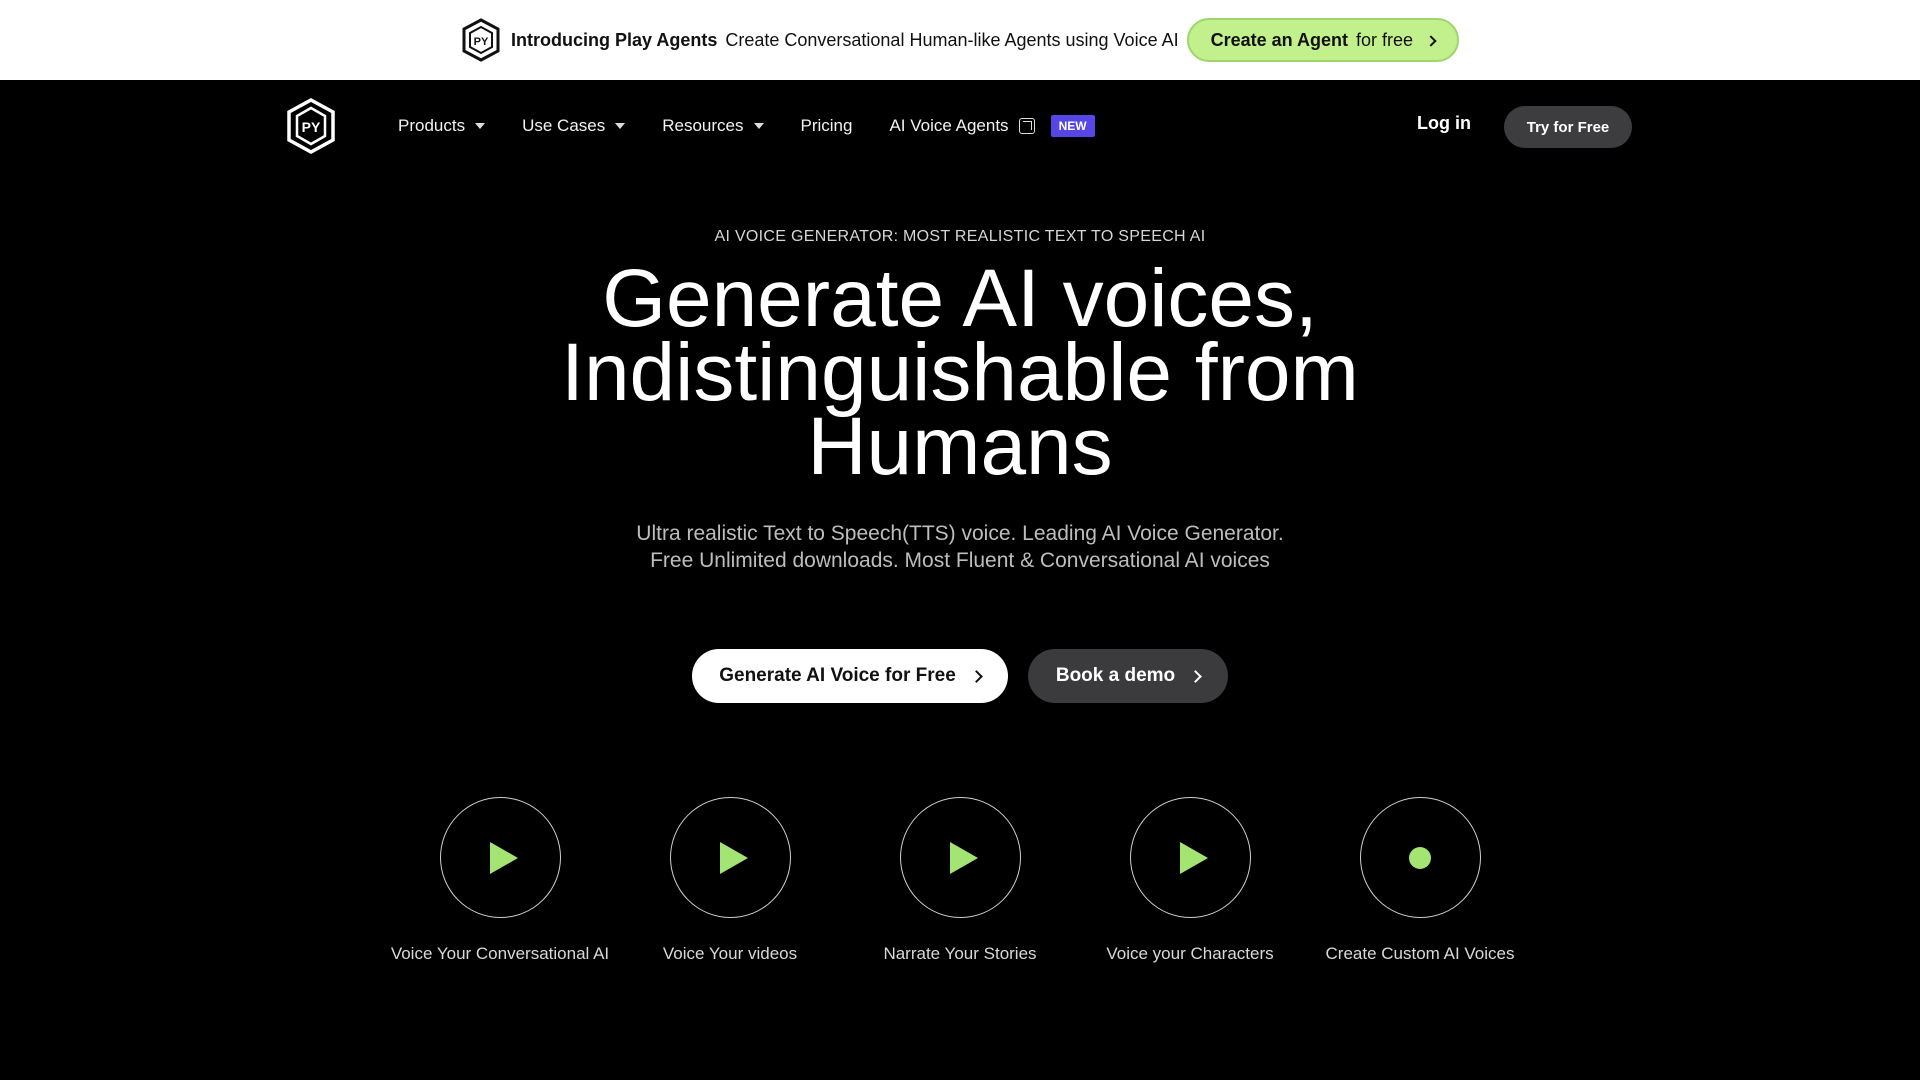 The width and height of the screenshot is (1920, 1080). What do you see at coordinates (564, 125) in the screenshot?
I see `nav-item-label: Use Cases` at bounding box center [564, 125].